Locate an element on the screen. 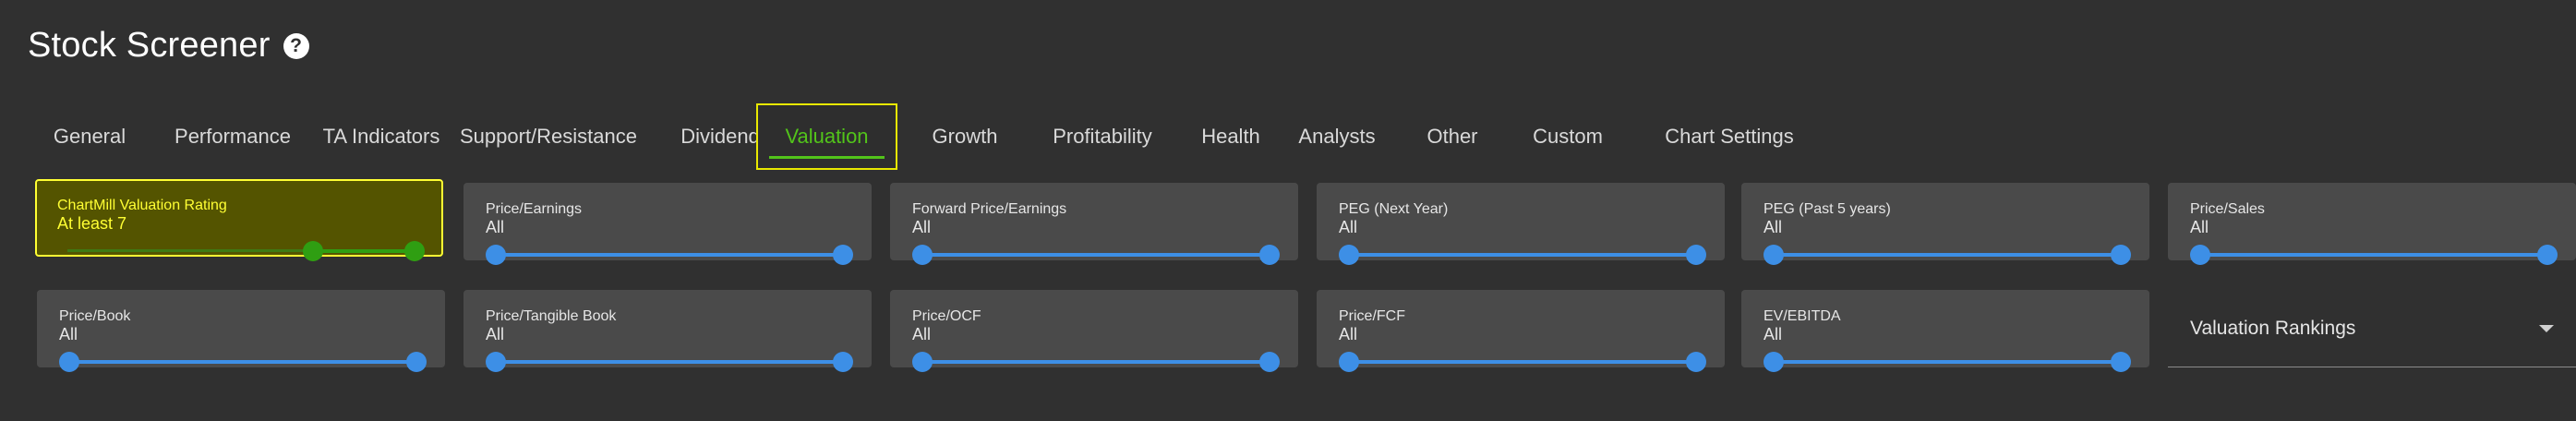 Image resolution: width=2576 pixels, height=421 pixels. tab-analysts: Analysts is located at coordinates (1337, 137).